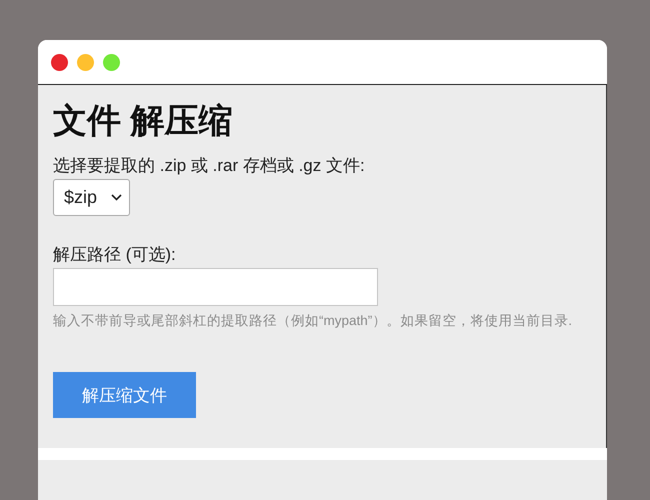  I want to click on field-label: 解压路径 (可选):, so click(114, 255).